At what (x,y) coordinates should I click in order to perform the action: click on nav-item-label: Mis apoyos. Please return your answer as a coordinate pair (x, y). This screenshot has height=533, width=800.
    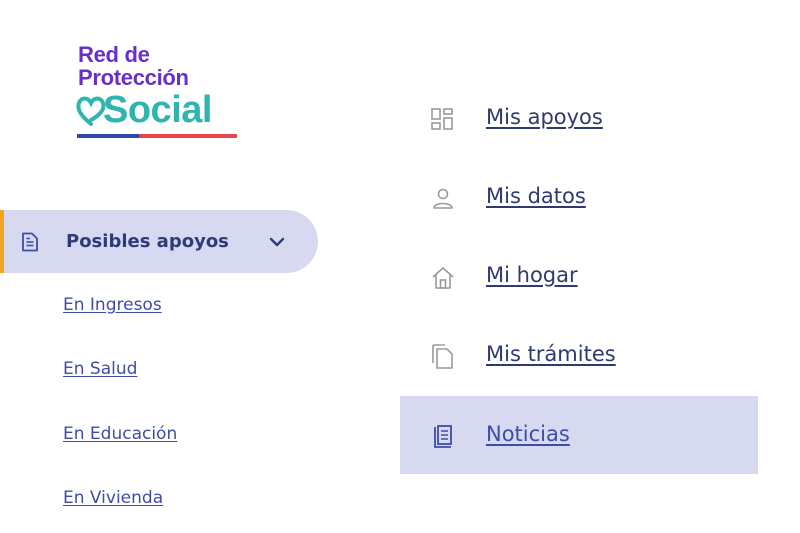
    Looking at the image, I should click on (544, 117).